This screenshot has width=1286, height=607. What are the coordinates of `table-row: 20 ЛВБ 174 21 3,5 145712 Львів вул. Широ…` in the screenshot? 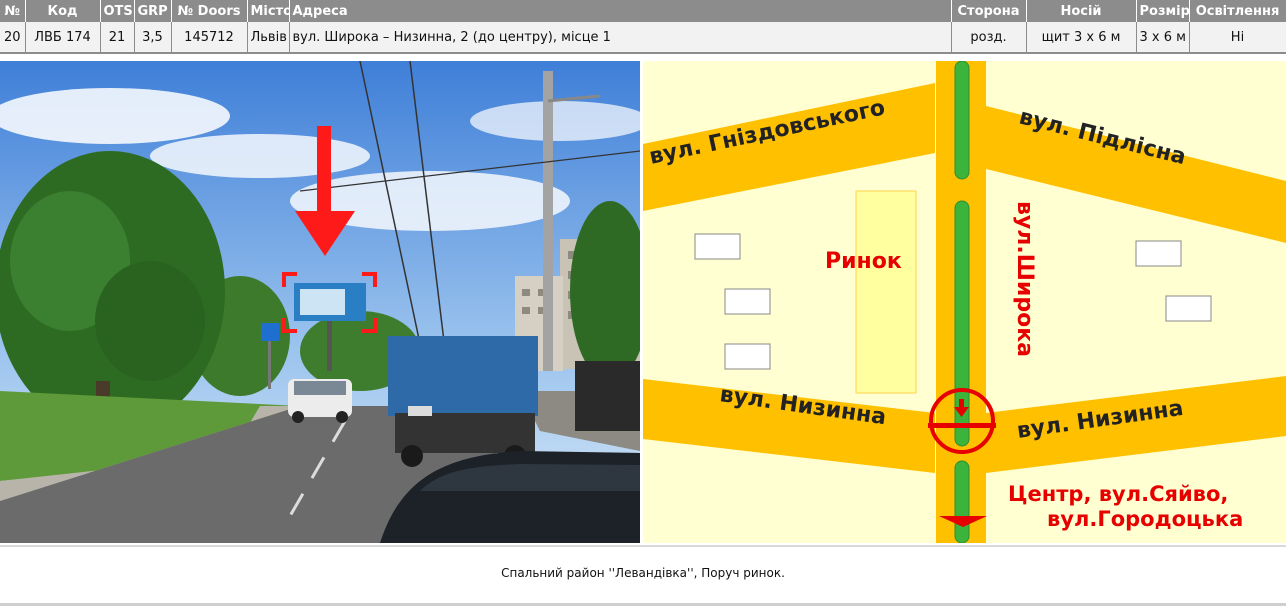 It's located at (643, 38).